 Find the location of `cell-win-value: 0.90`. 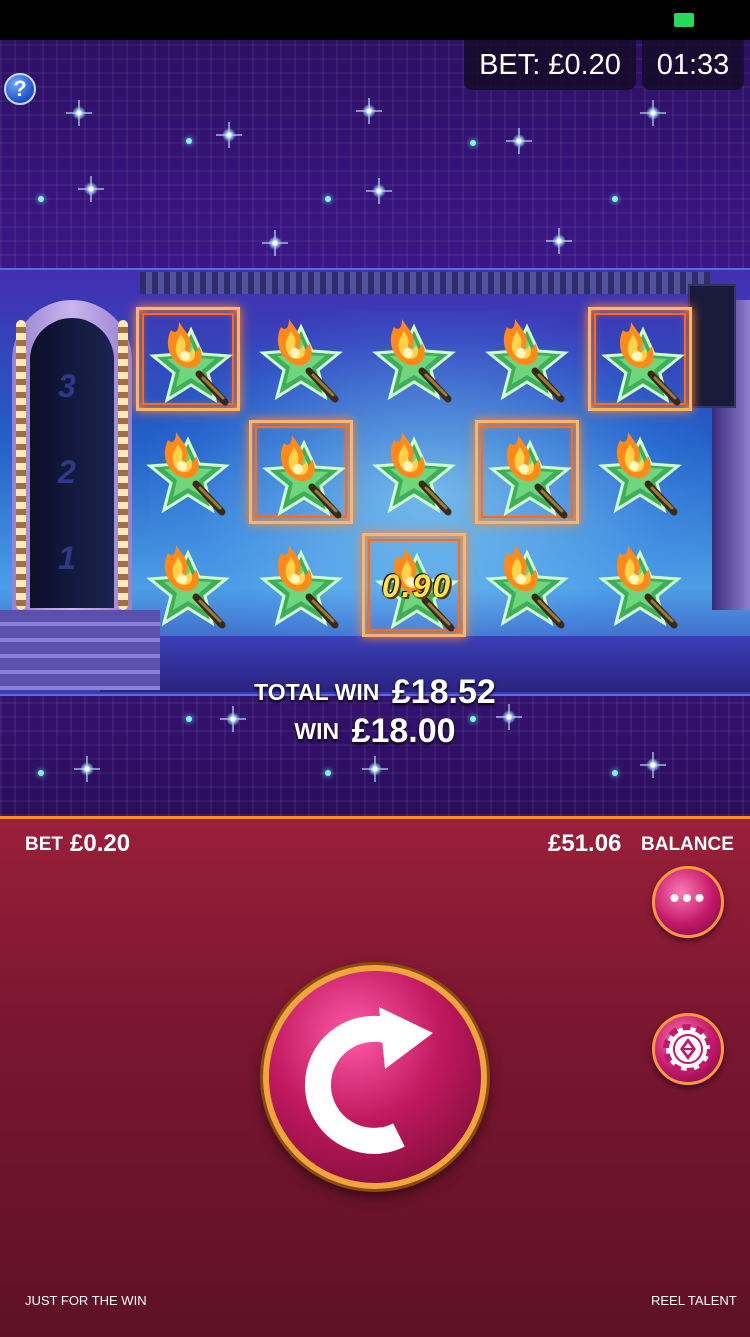

cell-win-value: 0.90 is located at coordinates (417, 586).